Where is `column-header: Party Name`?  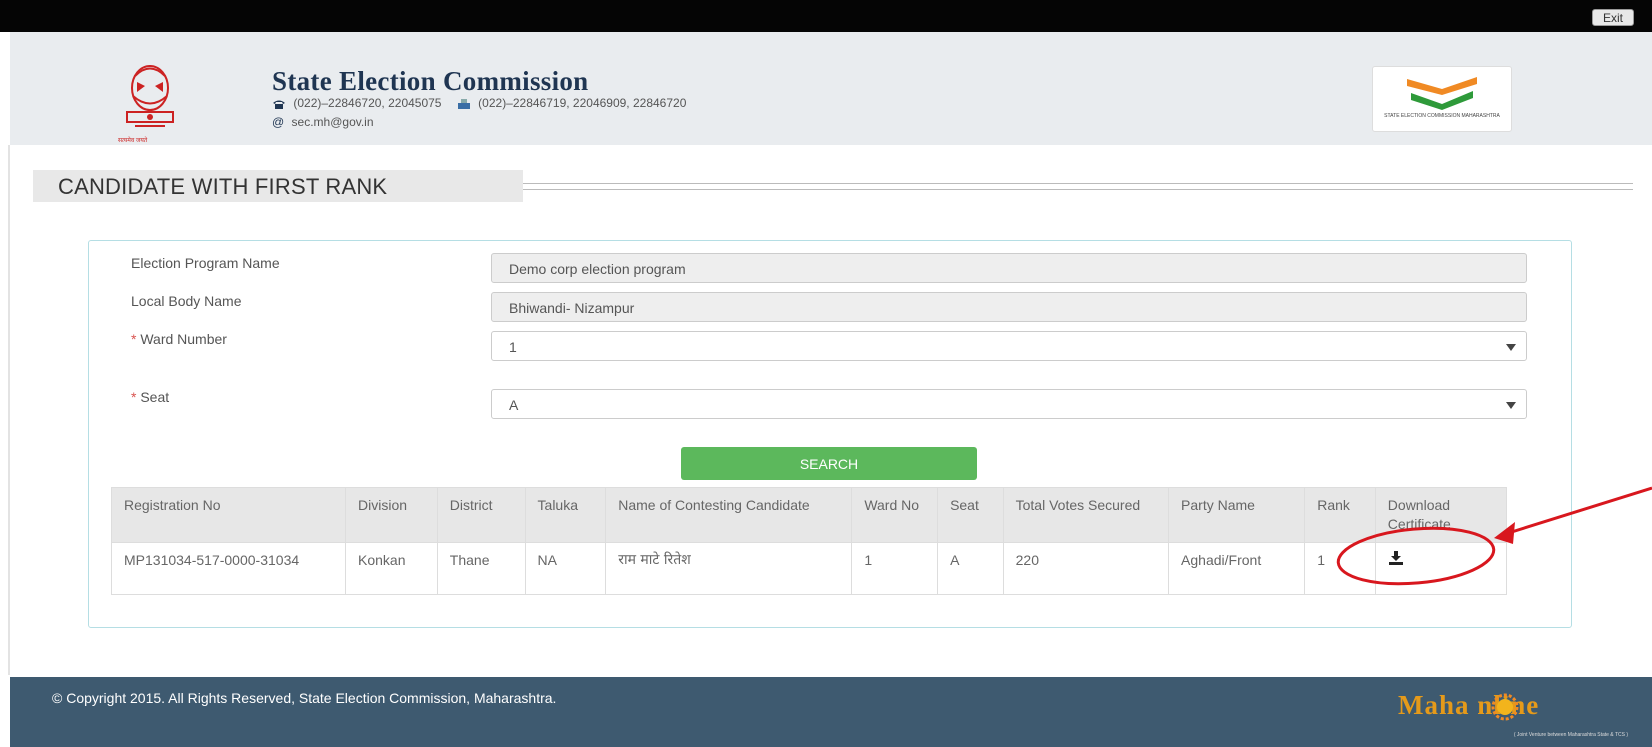 column-header: Party Name is located at coordinates (1237, 515).